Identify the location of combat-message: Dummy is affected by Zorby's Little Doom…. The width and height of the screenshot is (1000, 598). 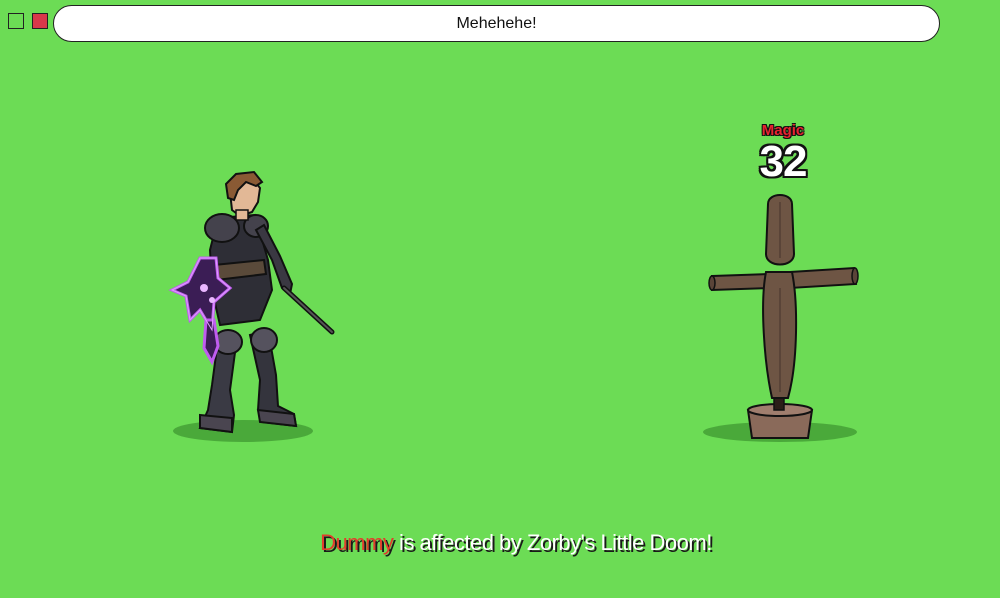
(500, 543).